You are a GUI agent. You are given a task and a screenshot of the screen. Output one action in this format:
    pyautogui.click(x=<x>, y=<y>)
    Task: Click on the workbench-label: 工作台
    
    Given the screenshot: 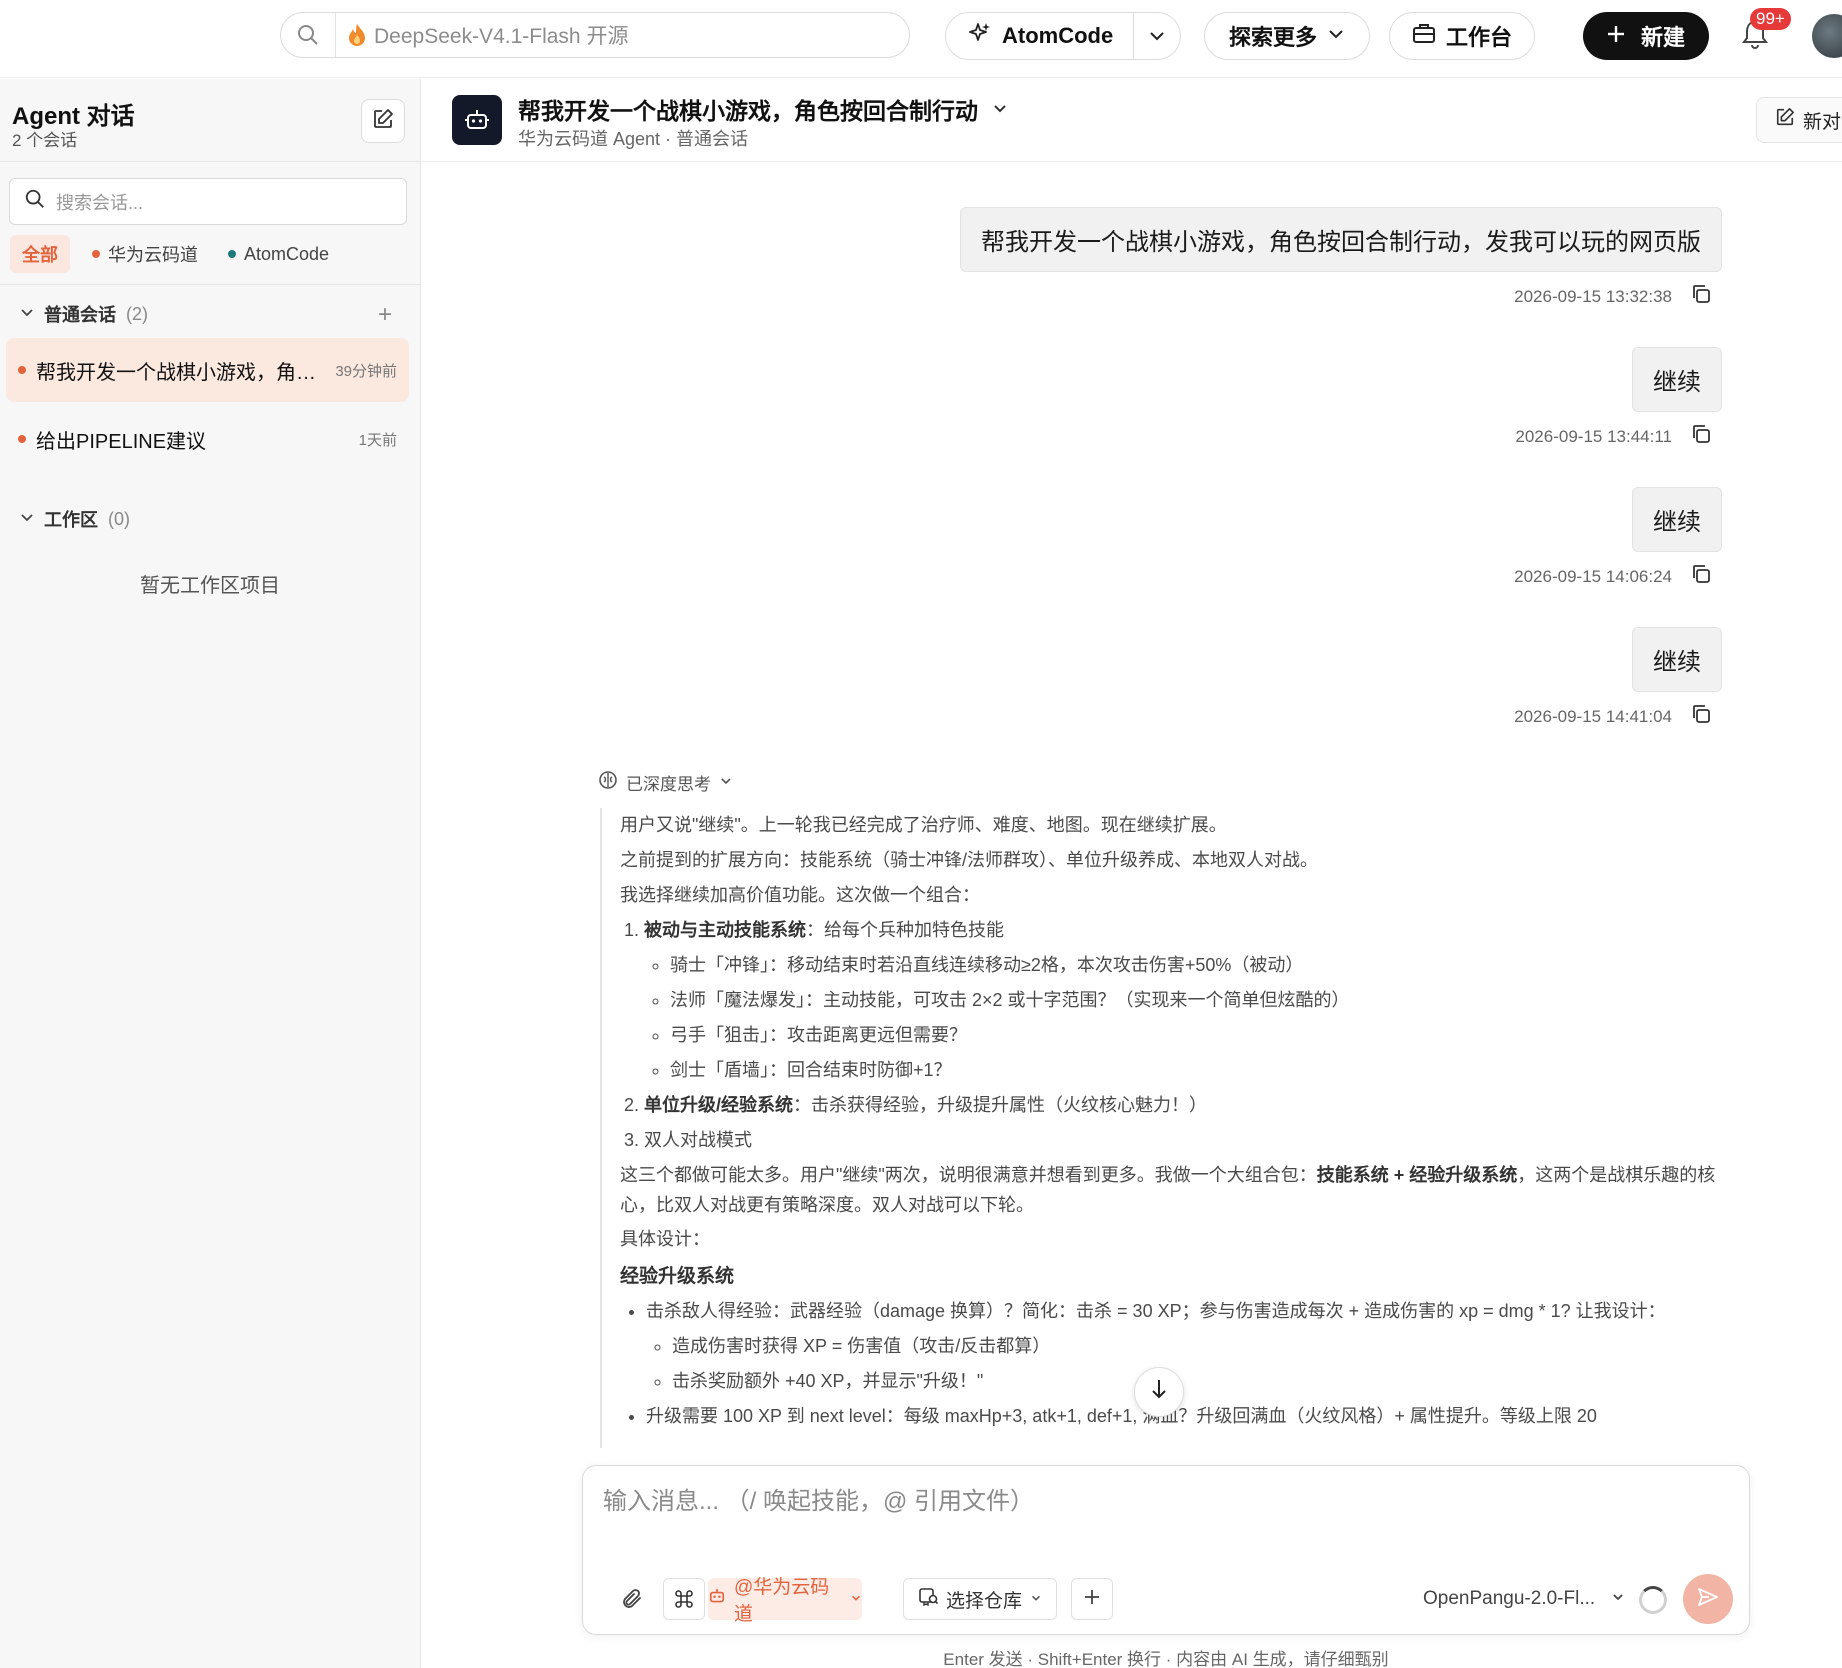 What is the action you would take?
    pyautogui.click(x=1478, y=37)
    